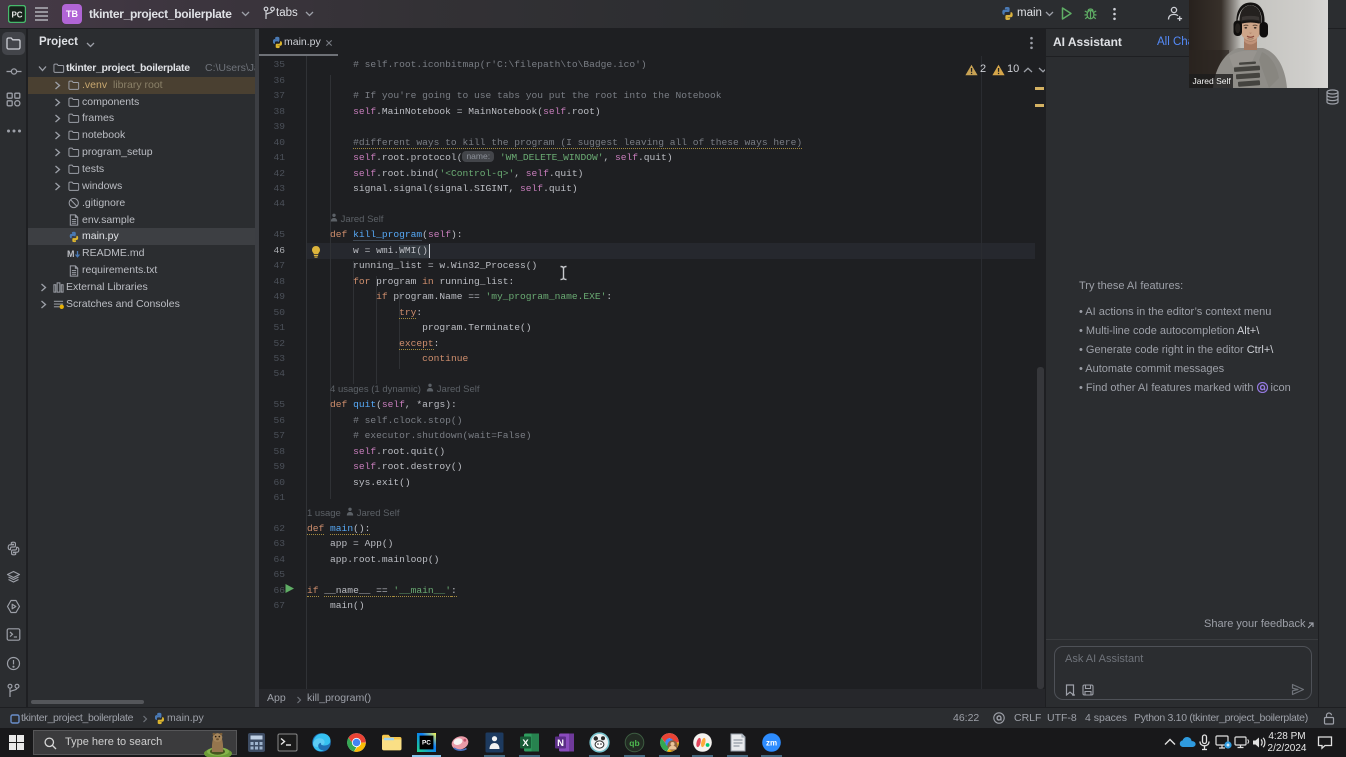  I want to click on svg-text: N, so click(560, 743).